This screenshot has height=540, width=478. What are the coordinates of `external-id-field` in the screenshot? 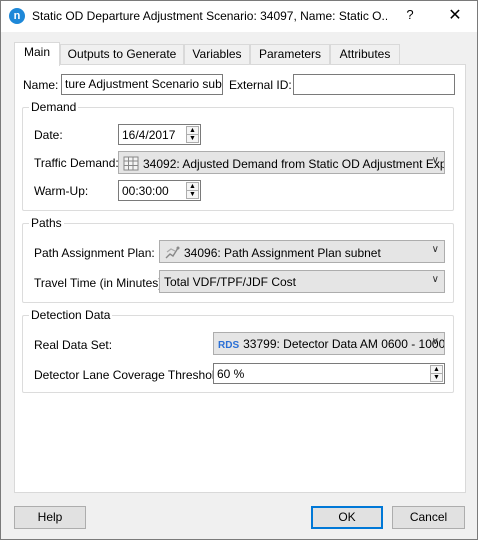 It's located at (374, 84).